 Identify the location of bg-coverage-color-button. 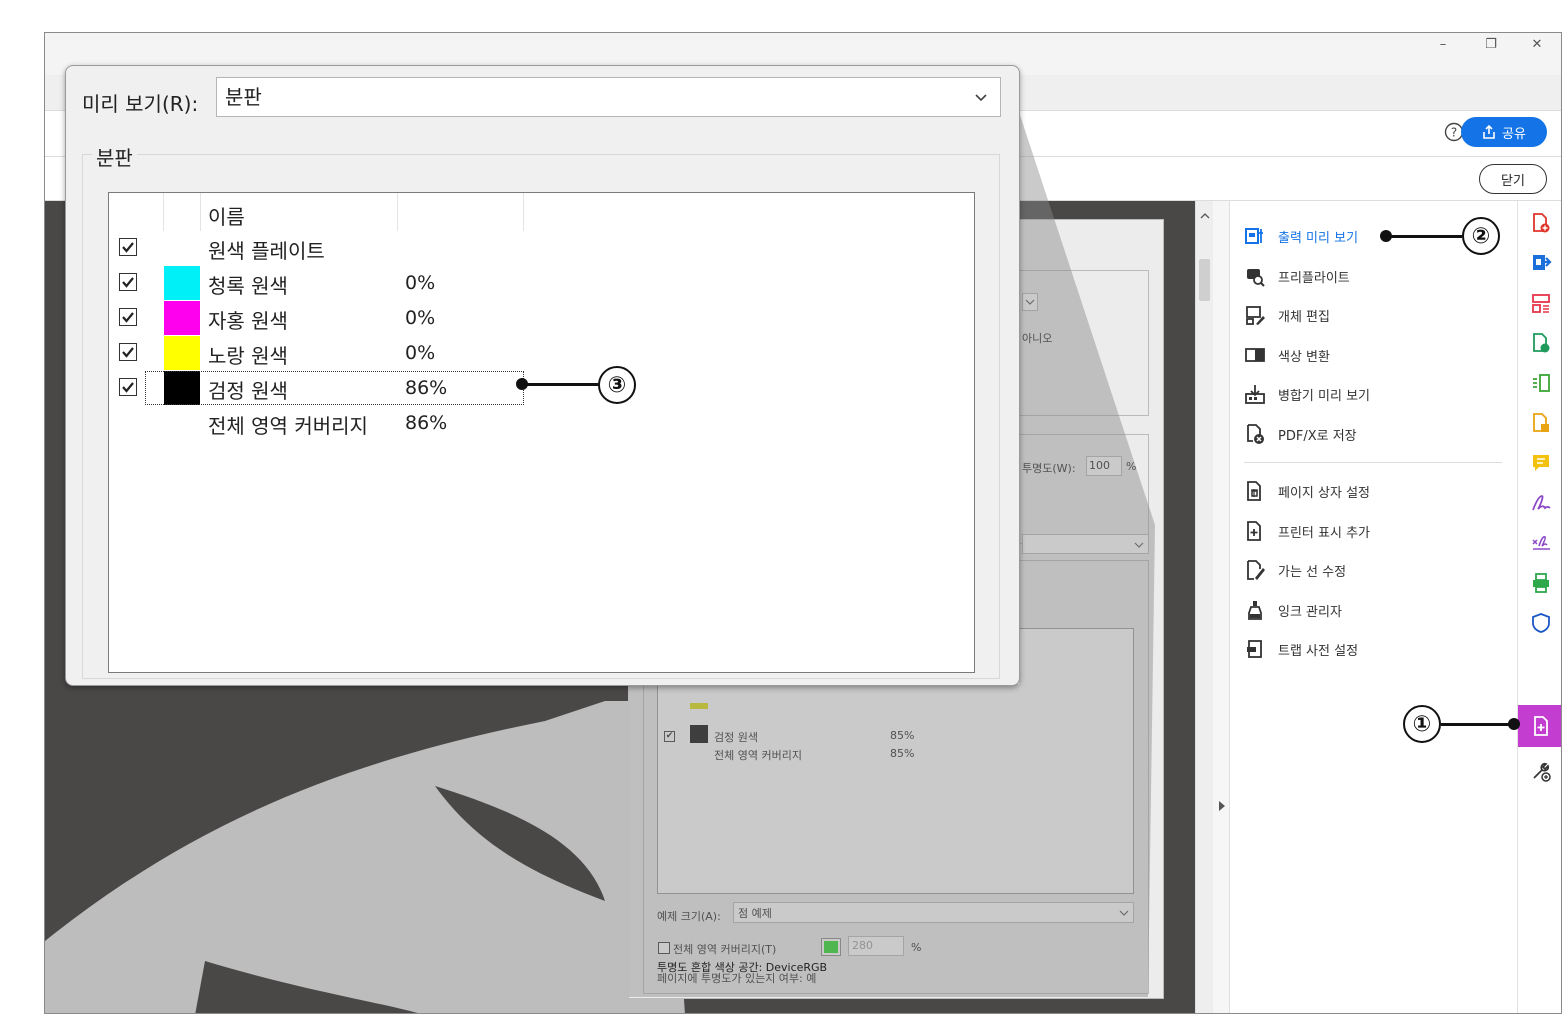
(831, 947).